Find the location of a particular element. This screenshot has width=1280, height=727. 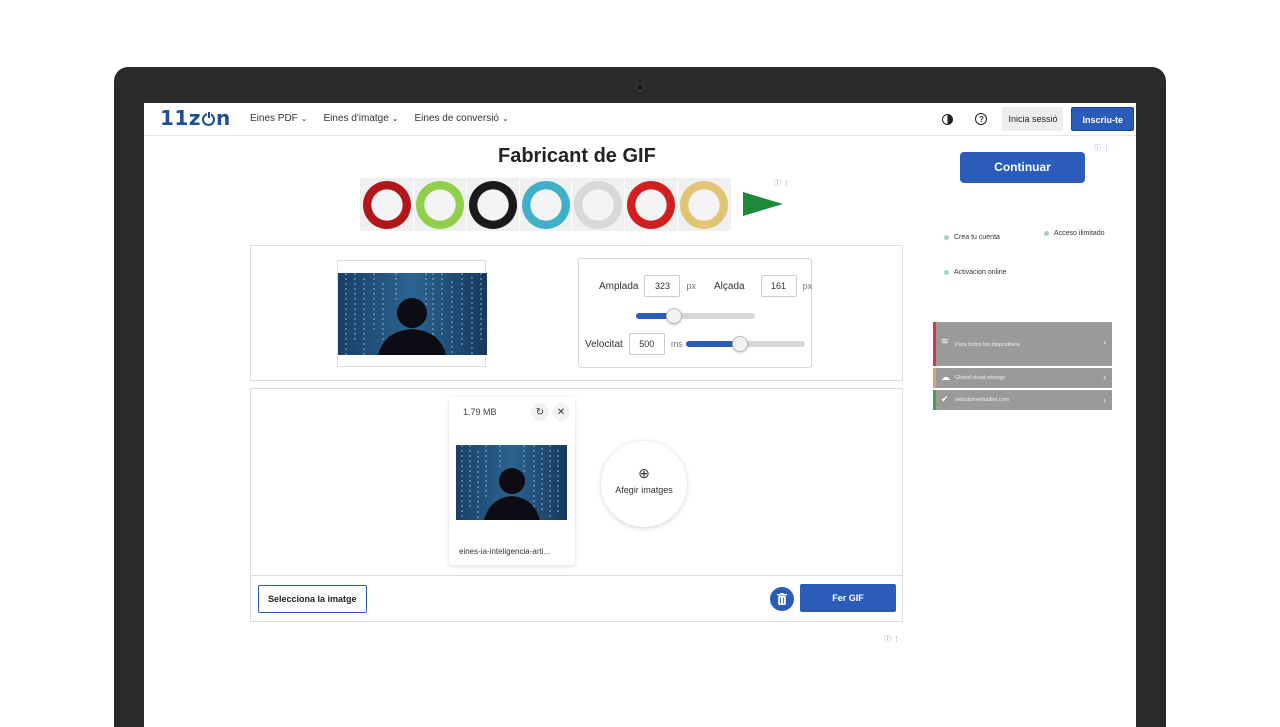

feature-item: Crea tu cuenta is located at coordinates (972, 237).